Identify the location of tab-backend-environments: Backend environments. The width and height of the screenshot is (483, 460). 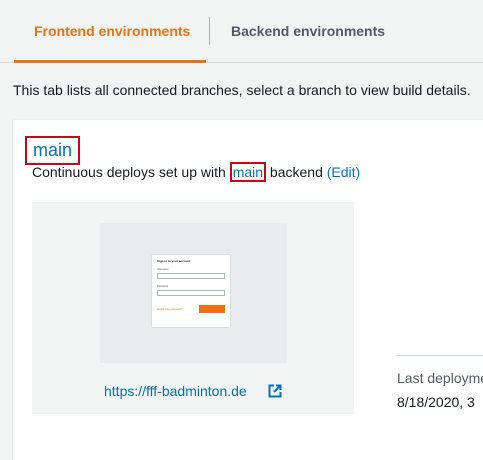
(308, 31).